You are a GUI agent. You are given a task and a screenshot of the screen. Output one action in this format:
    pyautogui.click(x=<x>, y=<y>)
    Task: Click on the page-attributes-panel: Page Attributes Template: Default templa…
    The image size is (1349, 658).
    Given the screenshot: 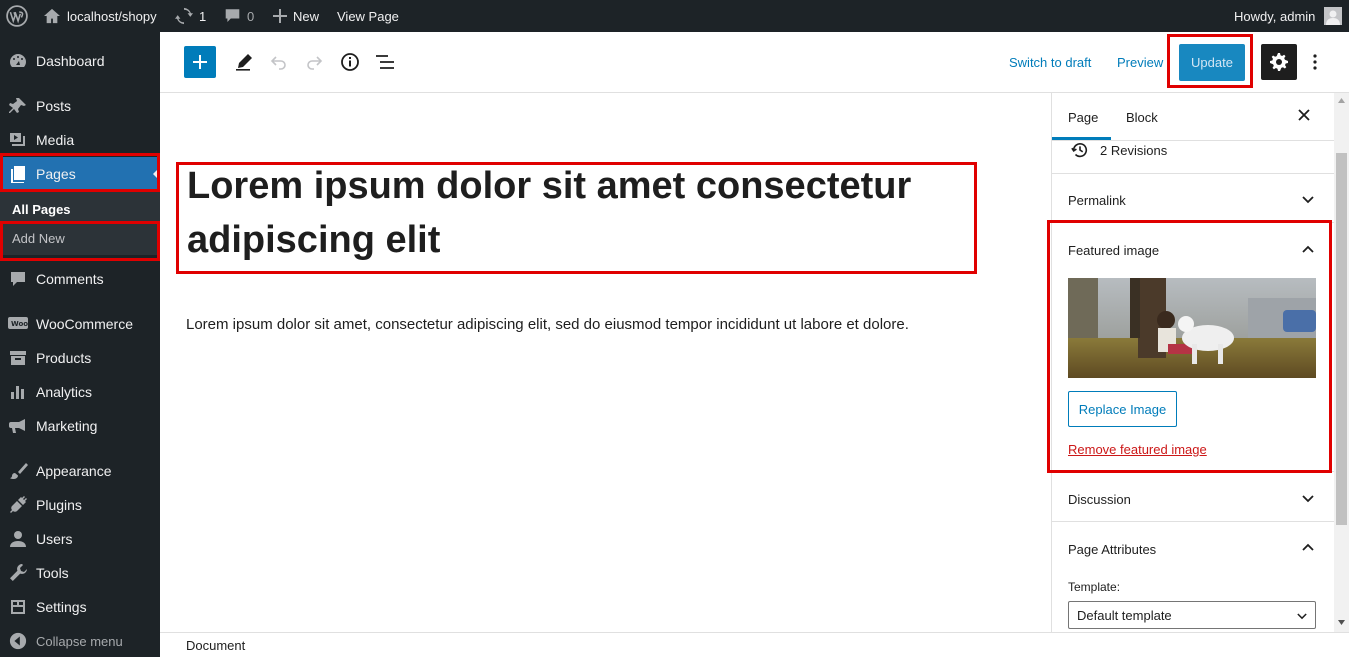 What is the action you would take?
    pyautogui.click(x=1193, y=576)
    